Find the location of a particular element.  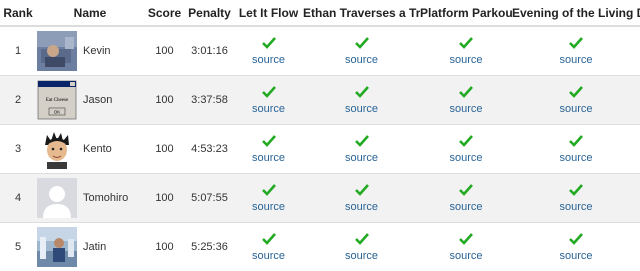

column-header-problem-1: Let It Flow is located at coordinates (268, 13).